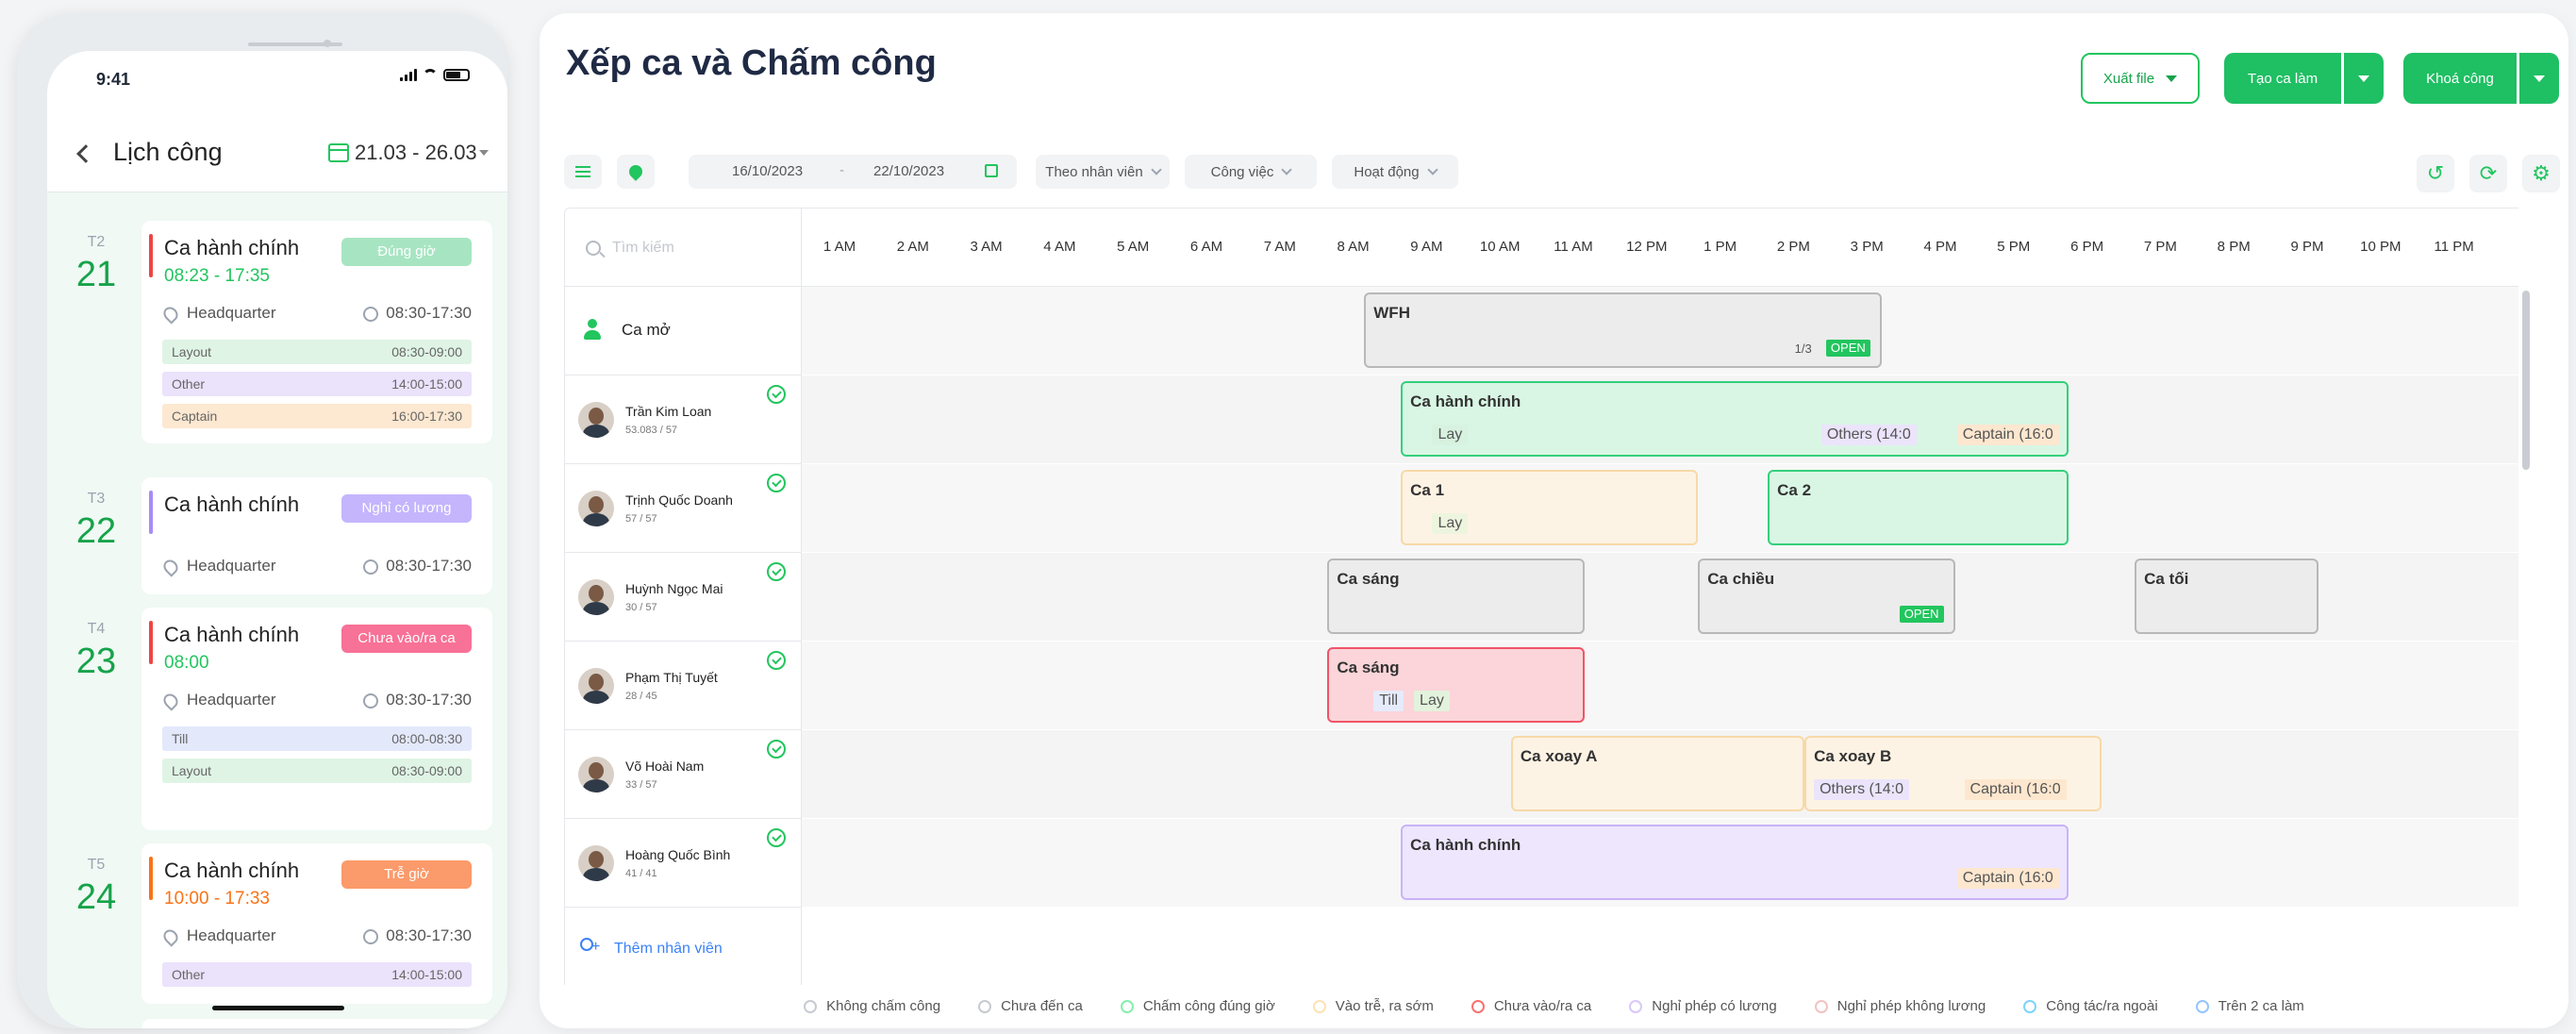  I want to click on add-employee-button: Thêm nhân viên, so click(651, 949).